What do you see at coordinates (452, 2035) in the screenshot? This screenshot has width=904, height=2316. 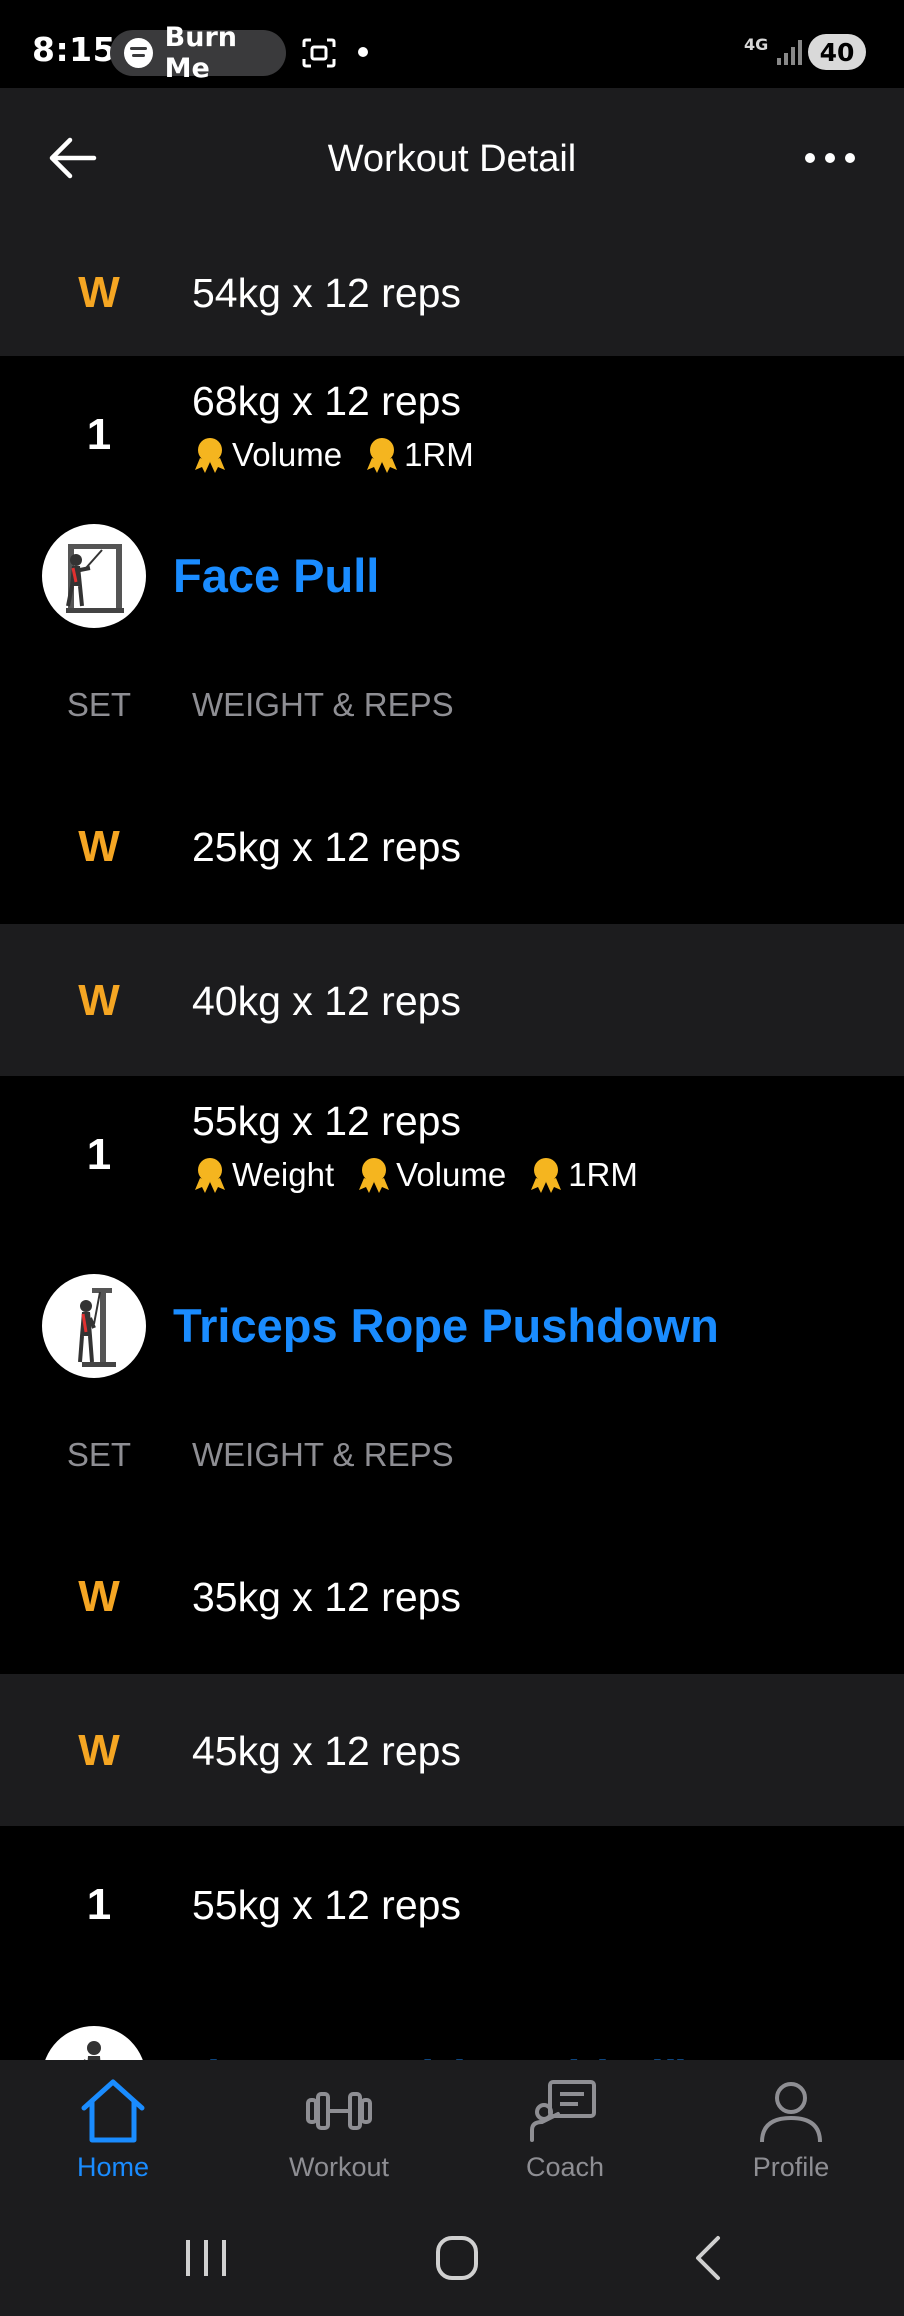 I see `exercise-header: Biceps Curl (Dumbbell)` at bounding box center [452, 2035].